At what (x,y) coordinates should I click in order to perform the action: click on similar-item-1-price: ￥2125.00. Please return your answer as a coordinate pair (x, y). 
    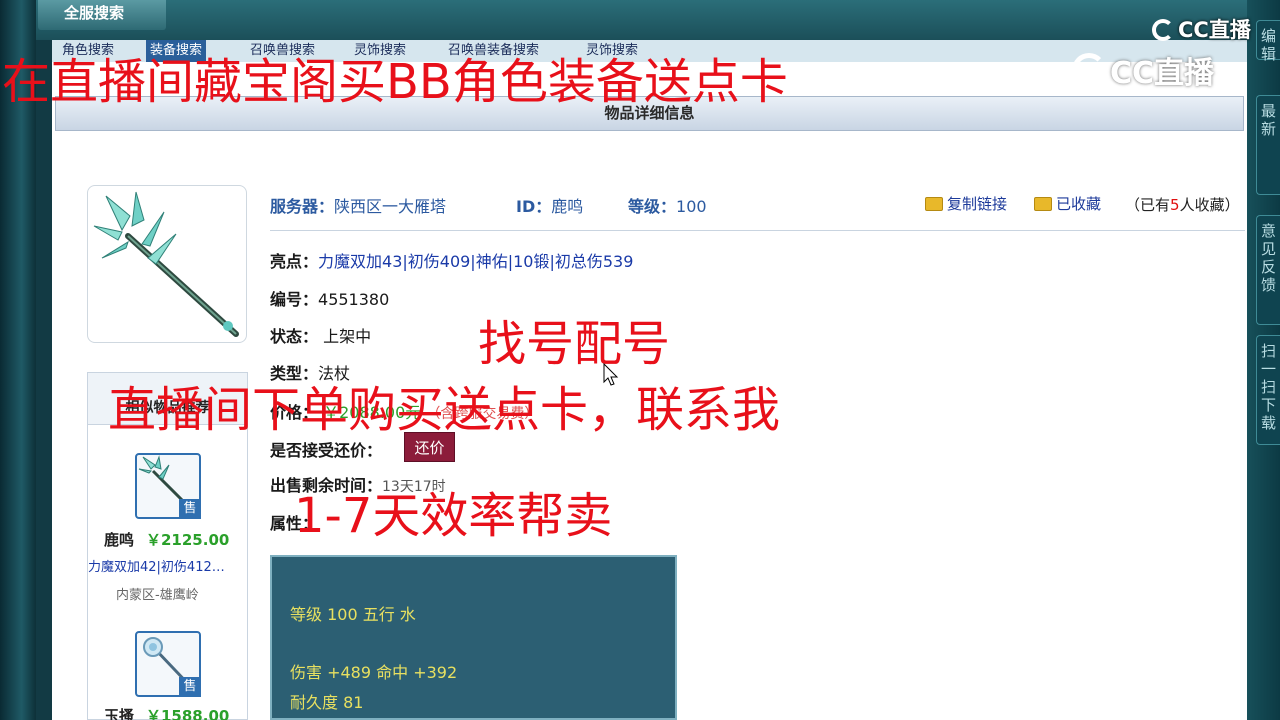
    Looking at the image, I should click on (188, 540).